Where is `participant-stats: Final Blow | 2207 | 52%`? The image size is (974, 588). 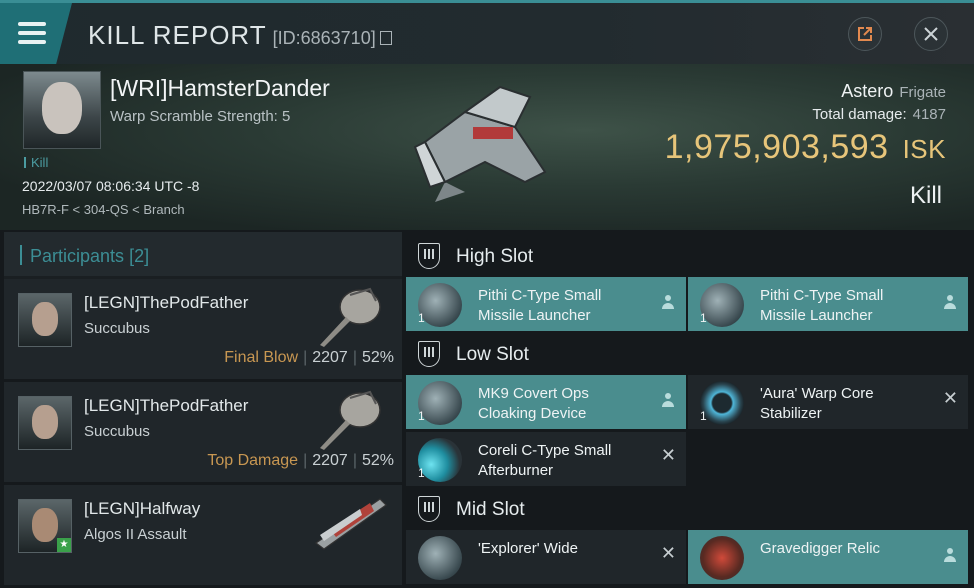
participant-stats: Final Blow | 2207 | 52% is located at coordinates (309, 358).